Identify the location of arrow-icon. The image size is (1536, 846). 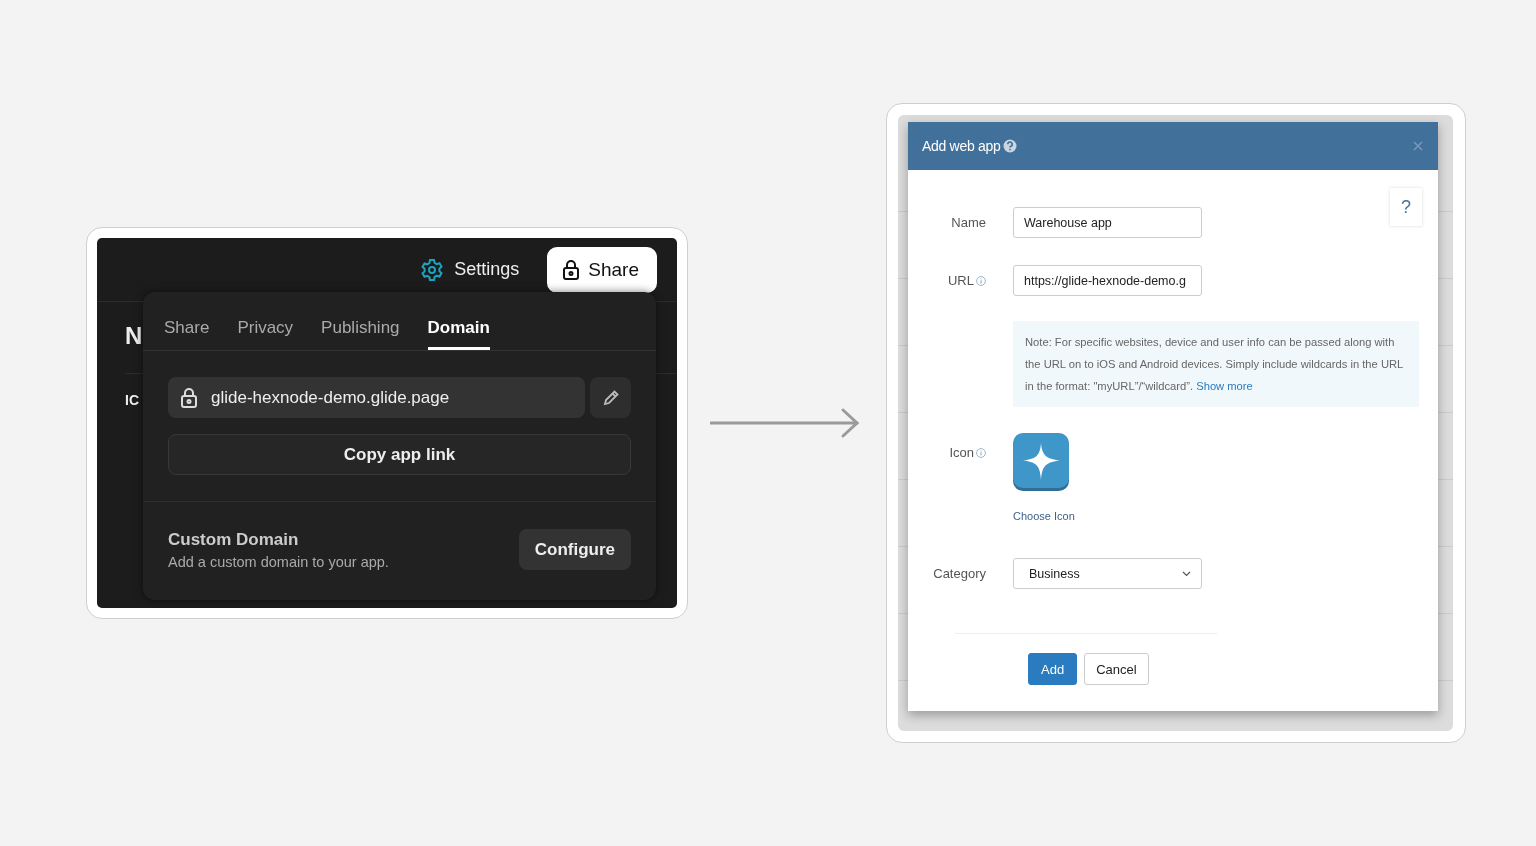
(785, 423).